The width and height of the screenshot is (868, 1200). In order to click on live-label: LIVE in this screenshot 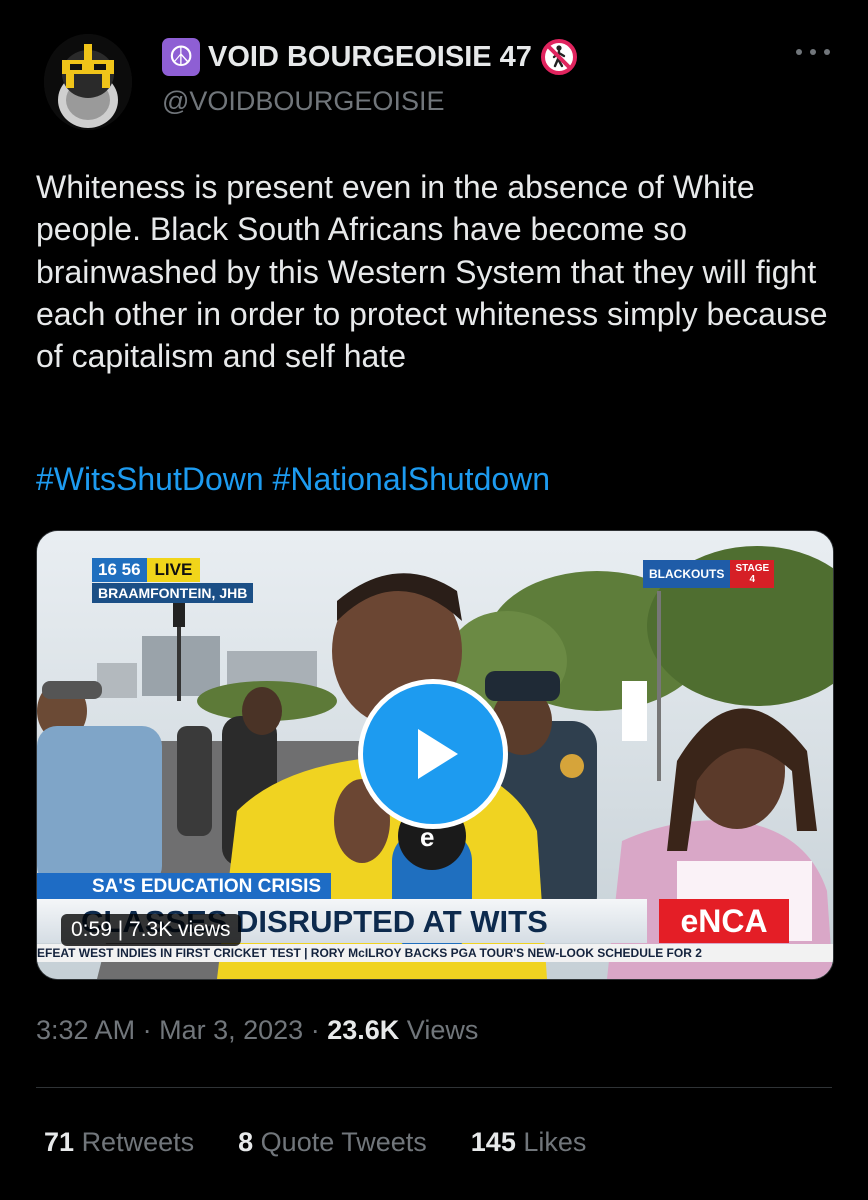, I will do `click(173, 570)`.